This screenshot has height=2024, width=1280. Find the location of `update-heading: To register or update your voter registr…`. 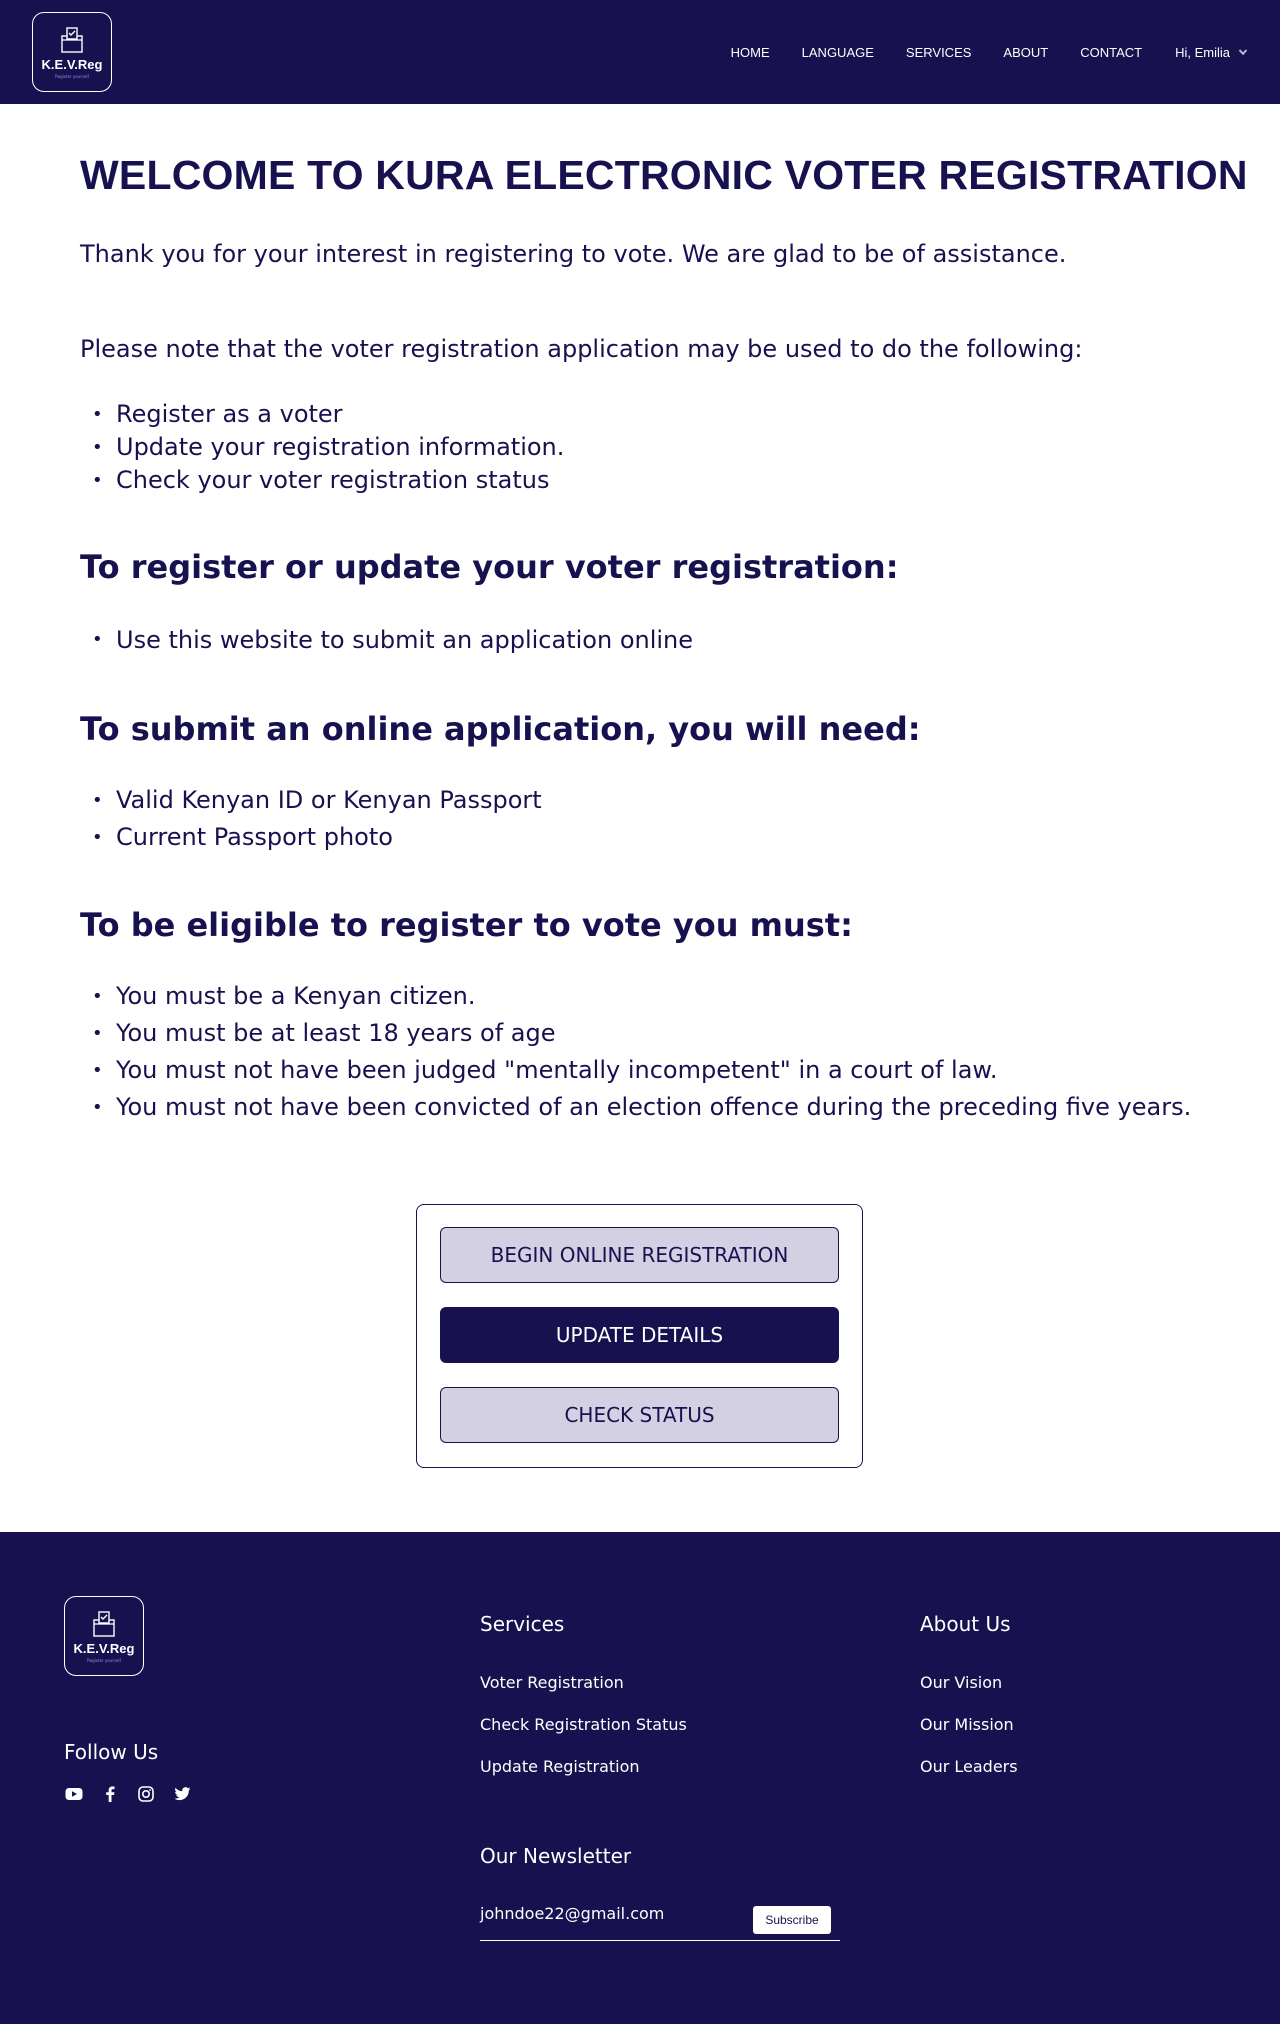

update-heading: To register or update your voter registr… is located at coordinates (489, 567).